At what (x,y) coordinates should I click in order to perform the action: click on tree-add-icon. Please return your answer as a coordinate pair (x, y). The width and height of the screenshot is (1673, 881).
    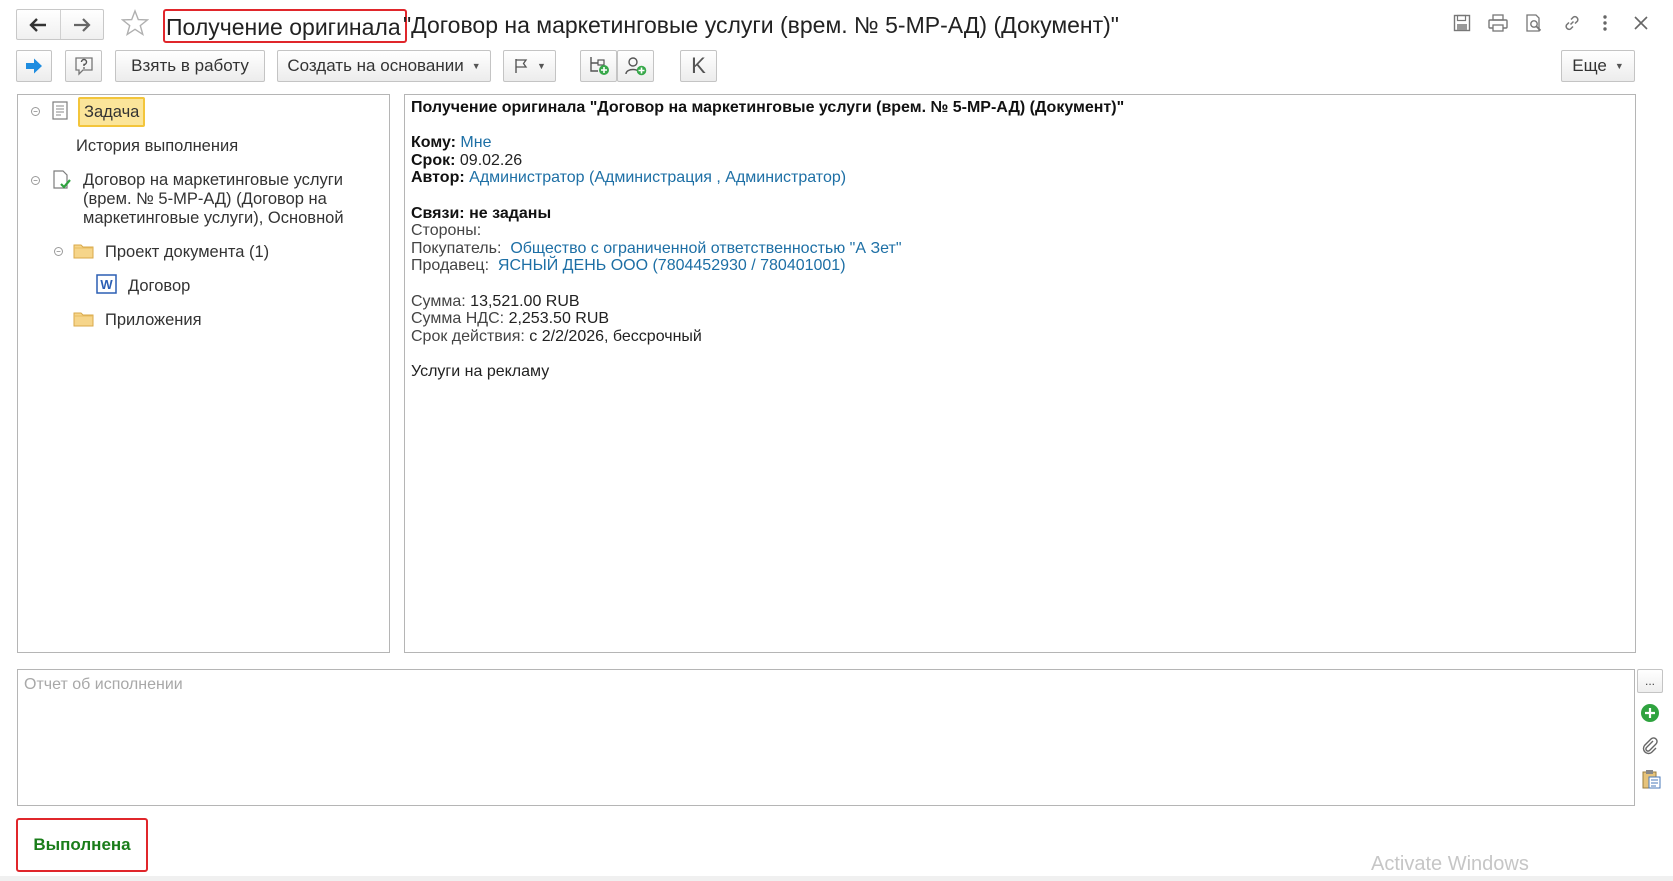
    Looking at the image, I should click on (599, 66).